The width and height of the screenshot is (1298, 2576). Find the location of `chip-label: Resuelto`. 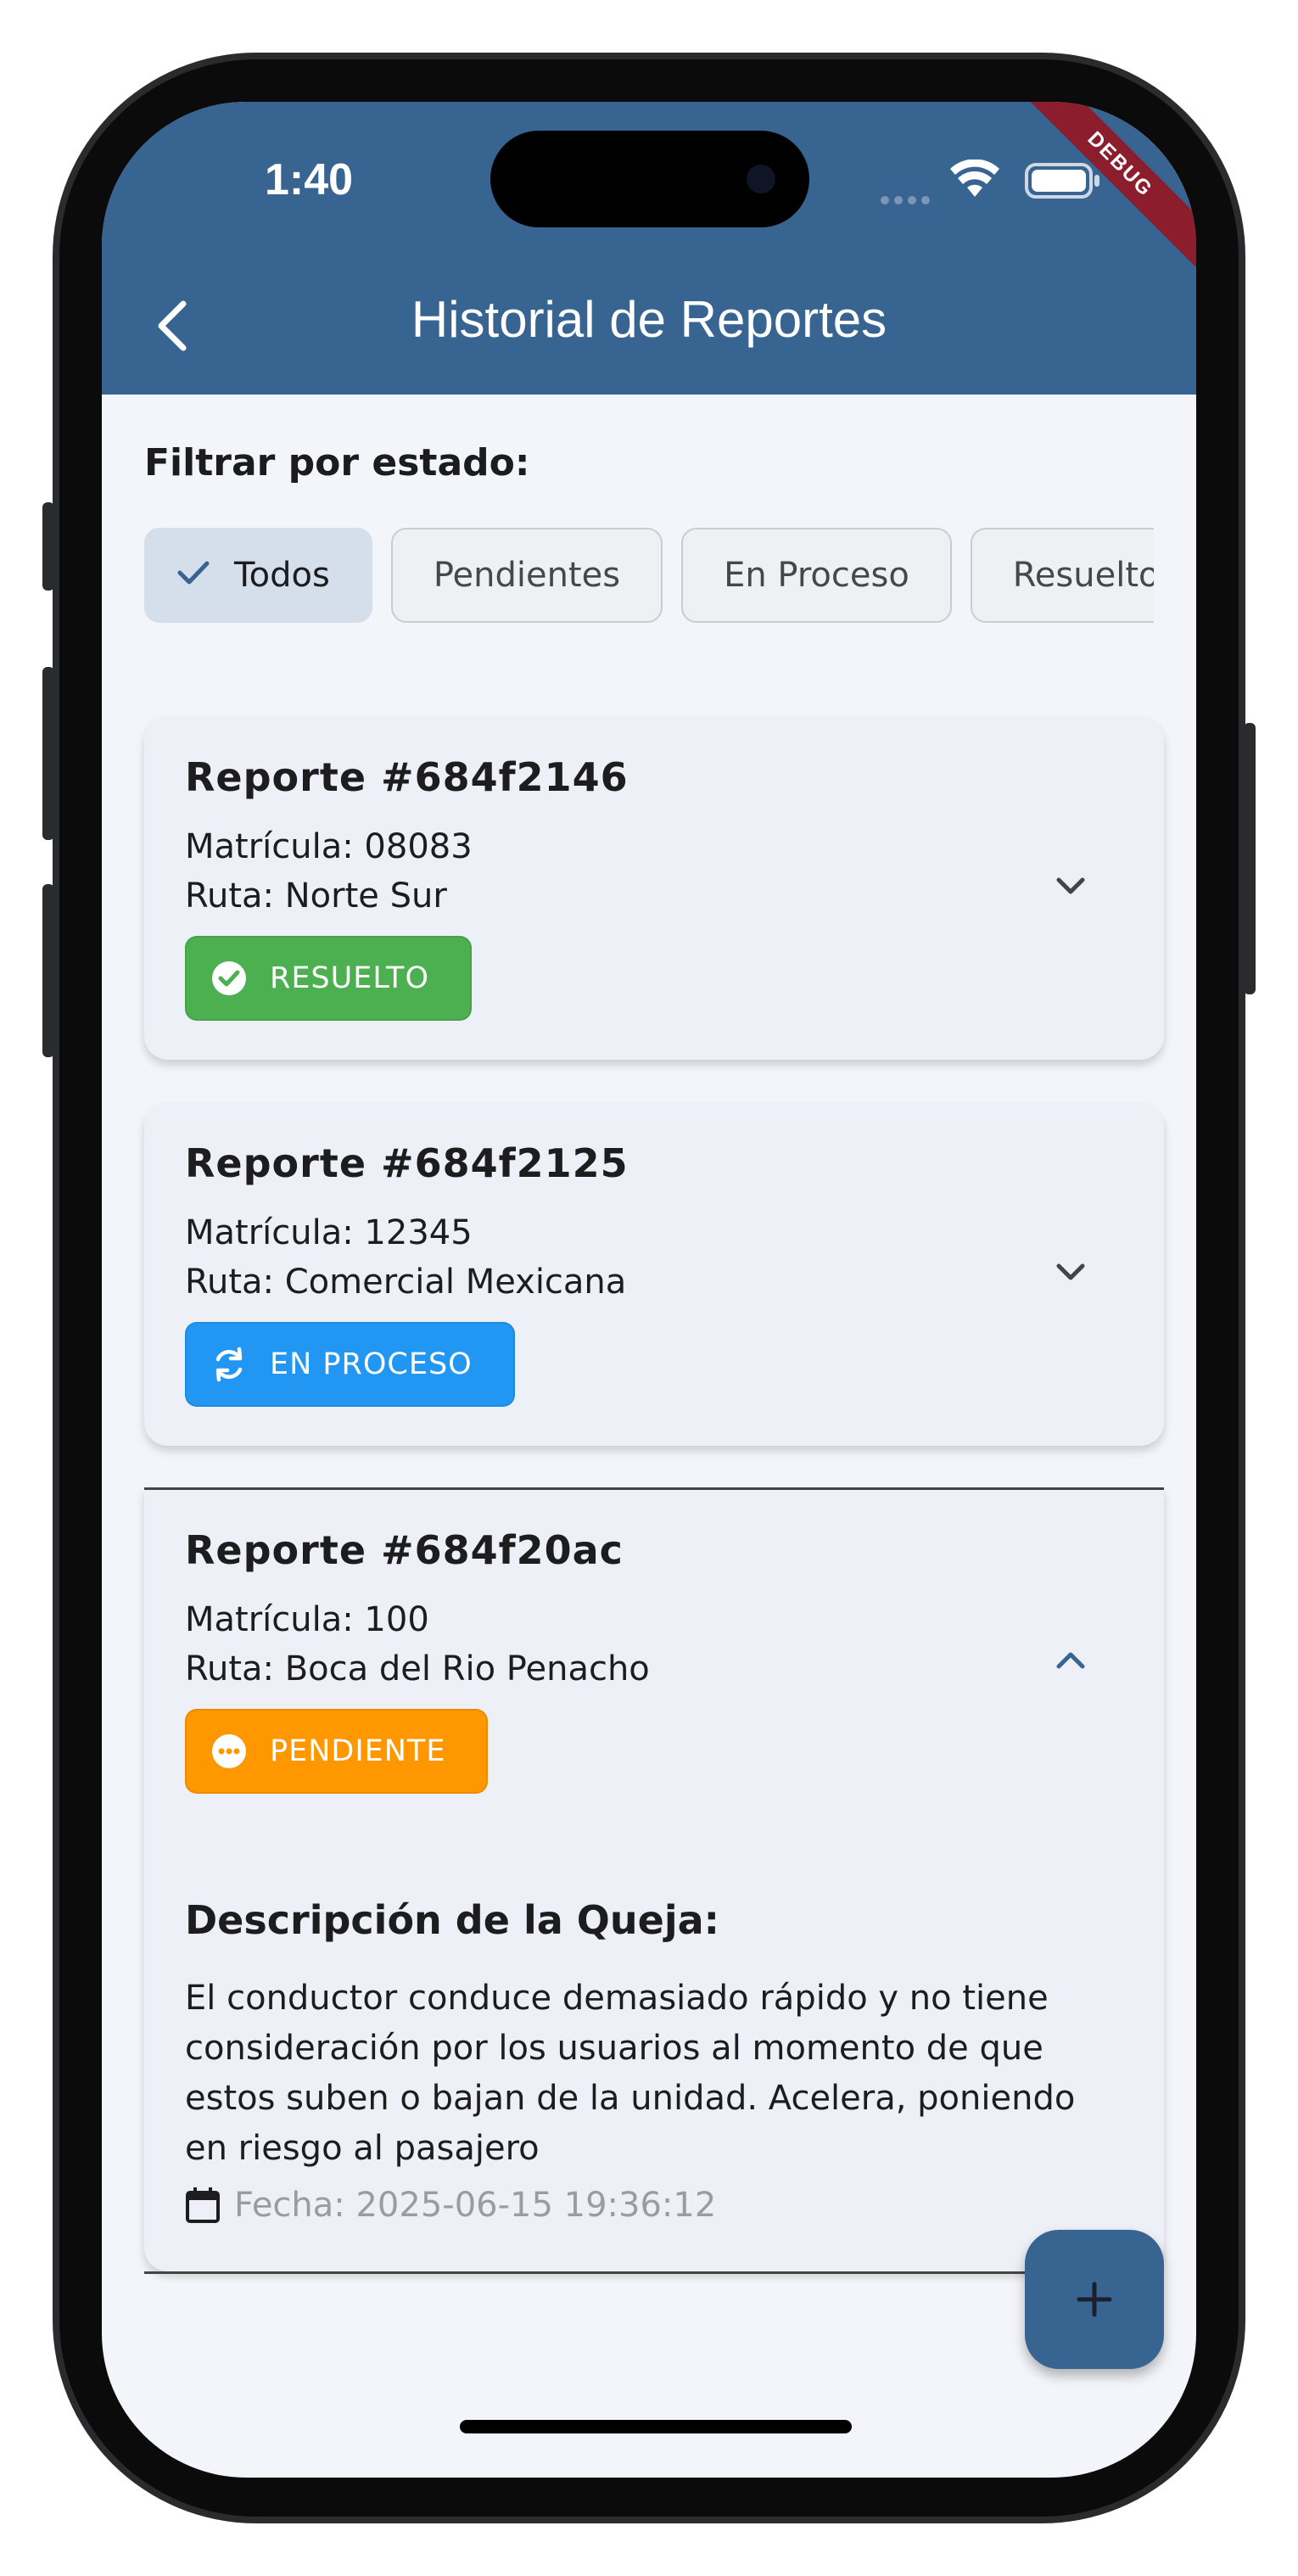

chip-label: Resuelto is located at coordinates (1083, 575).